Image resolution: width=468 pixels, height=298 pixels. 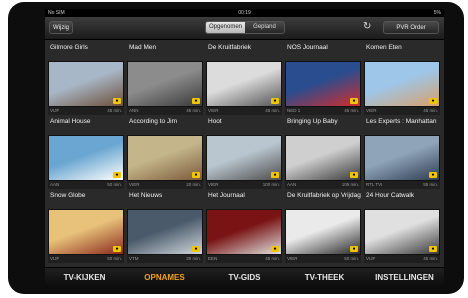 I want to click on channel-label: ANN, so click(x=134, y=110).